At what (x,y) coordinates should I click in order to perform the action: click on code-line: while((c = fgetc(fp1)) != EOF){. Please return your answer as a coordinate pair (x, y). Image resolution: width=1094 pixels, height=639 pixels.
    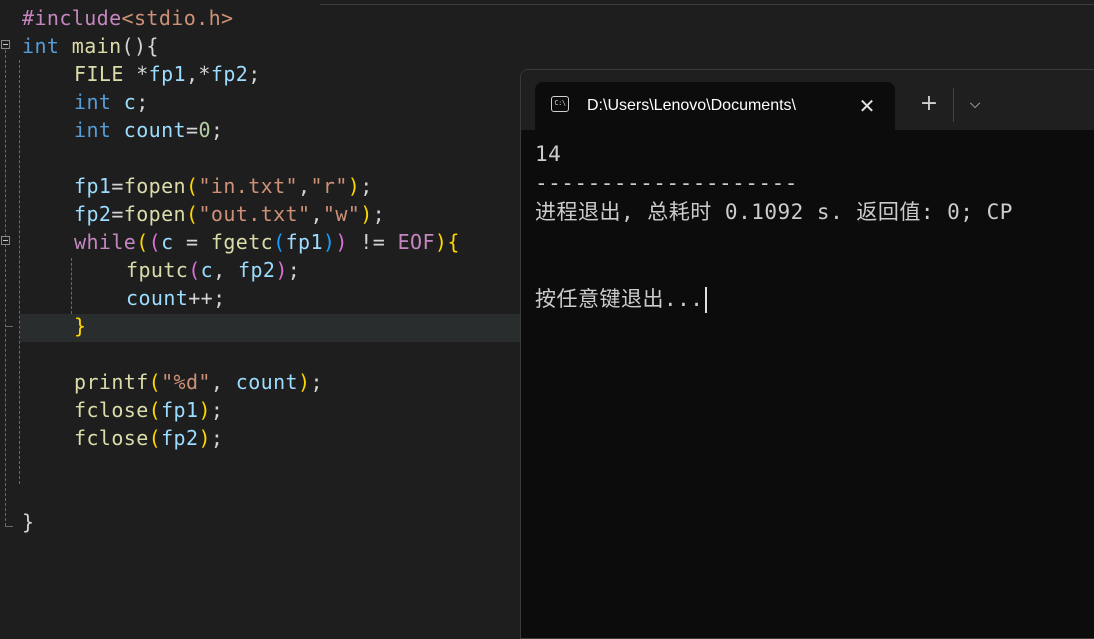
    Looking at the image, I should click on (241, 242).